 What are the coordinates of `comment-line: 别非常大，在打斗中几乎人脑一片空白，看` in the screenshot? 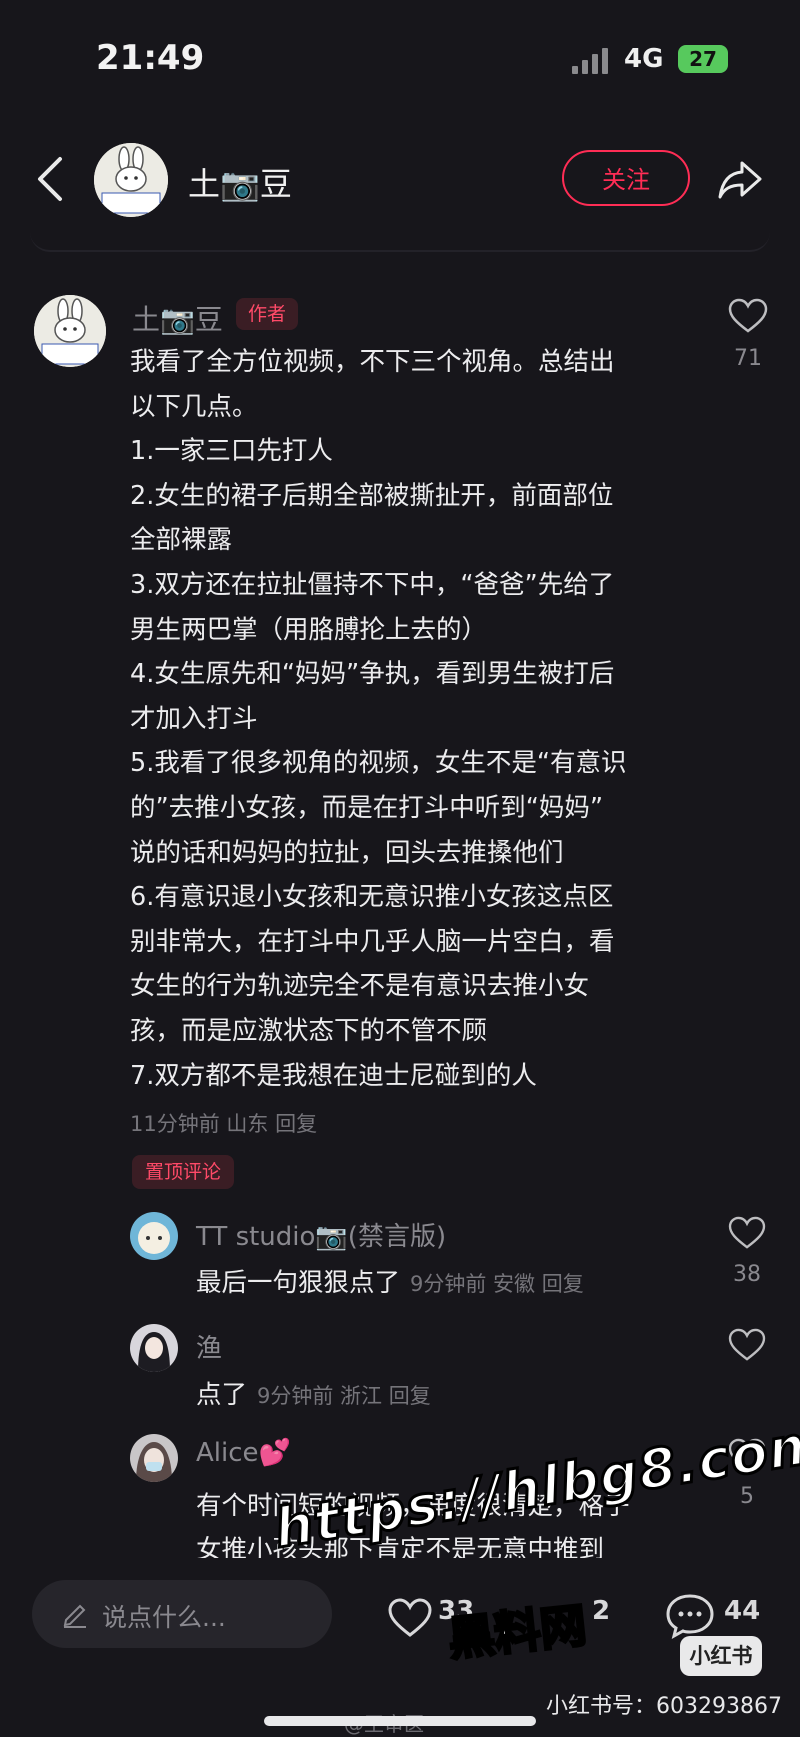 It's located at (372, 941).